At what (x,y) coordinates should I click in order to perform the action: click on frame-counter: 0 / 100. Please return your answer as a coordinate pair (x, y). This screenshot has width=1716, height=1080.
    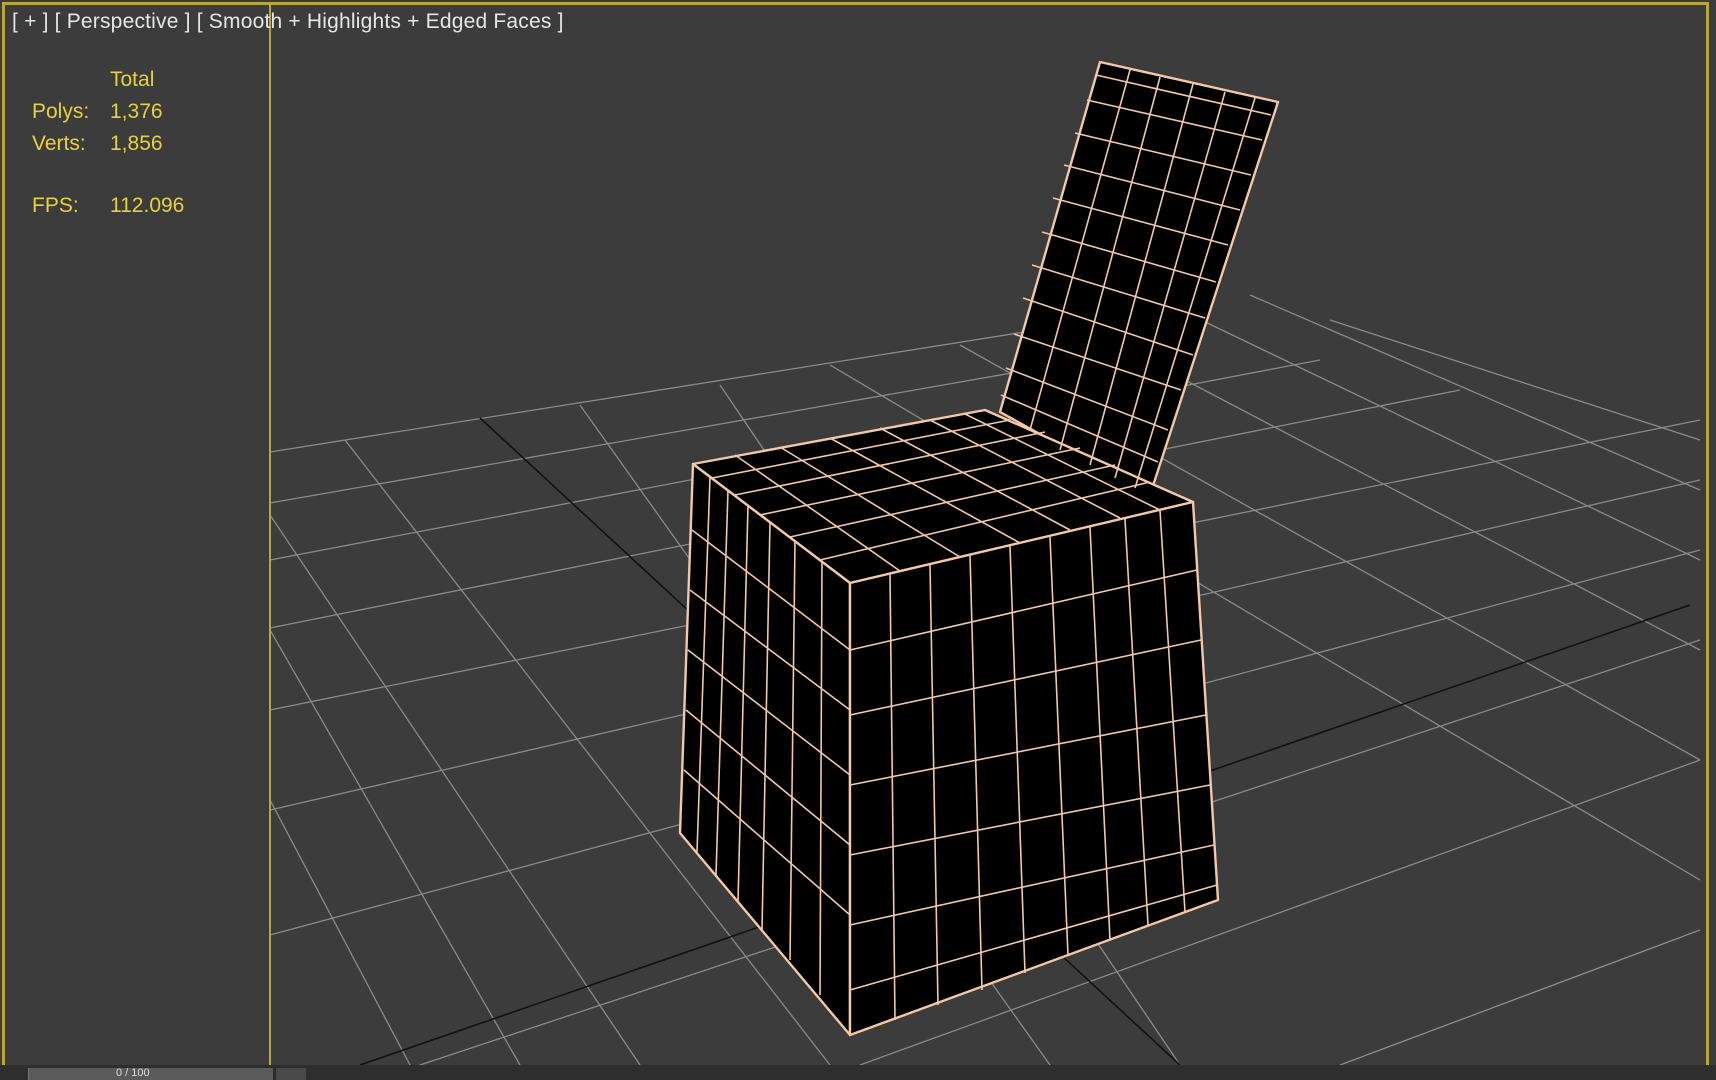
    Looking at the image, I should click on (133, 1073).